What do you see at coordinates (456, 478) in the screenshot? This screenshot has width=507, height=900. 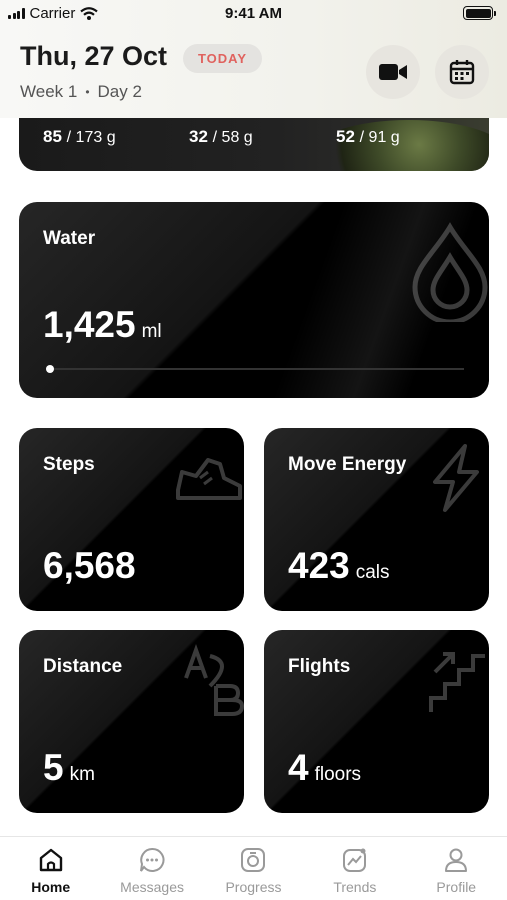 I see `lightning-icon` at bounding box center [456, 478].